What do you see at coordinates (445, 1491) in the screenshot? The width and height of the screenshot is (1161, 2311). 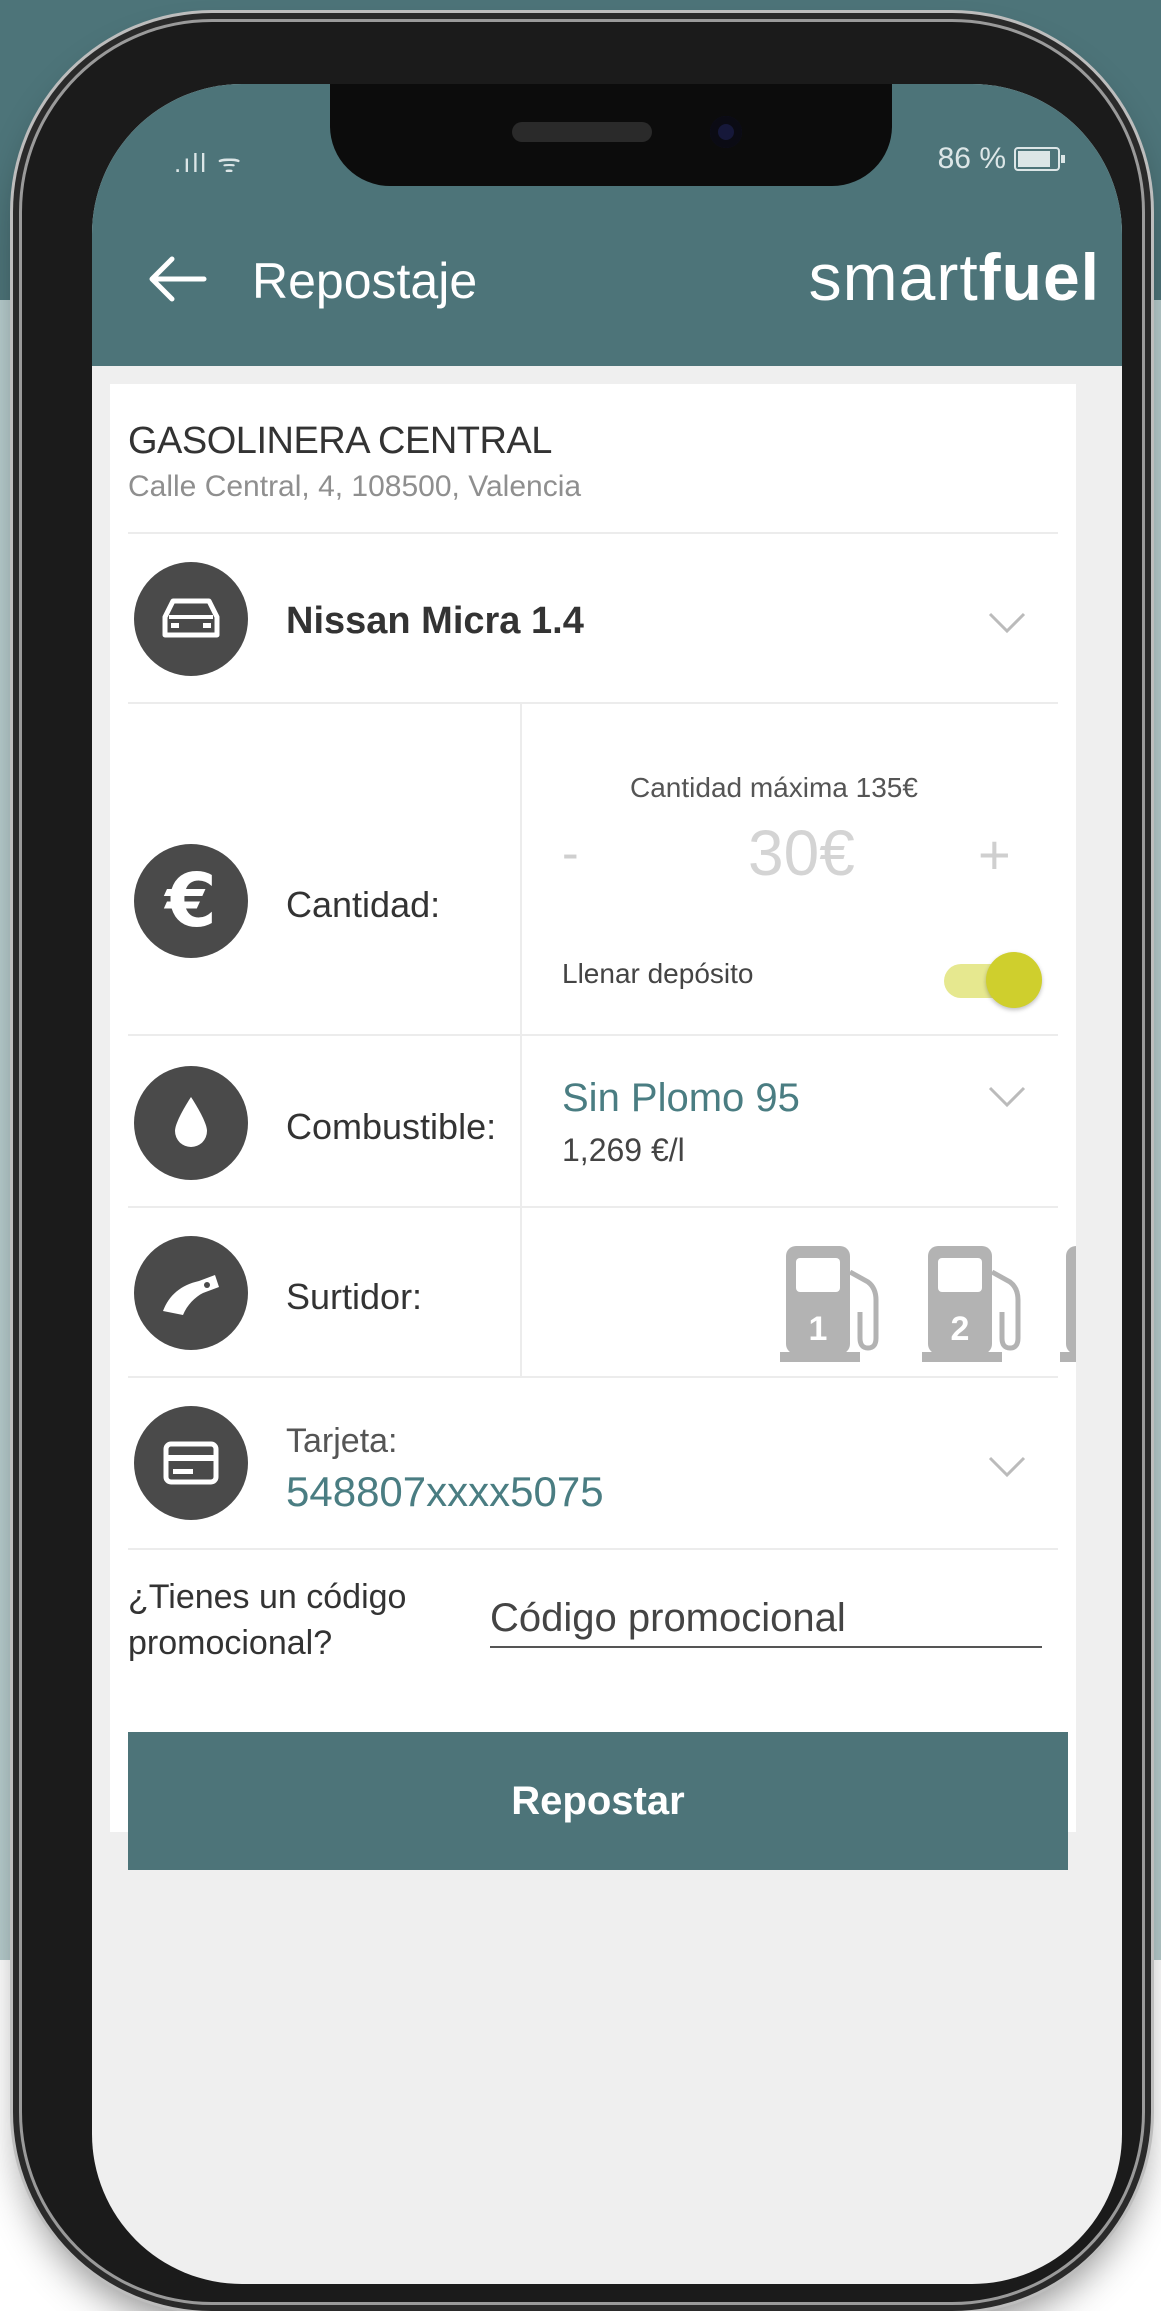 I see `payment-card-number: 548807xxxx5075` at bounding box center [445, 1491].